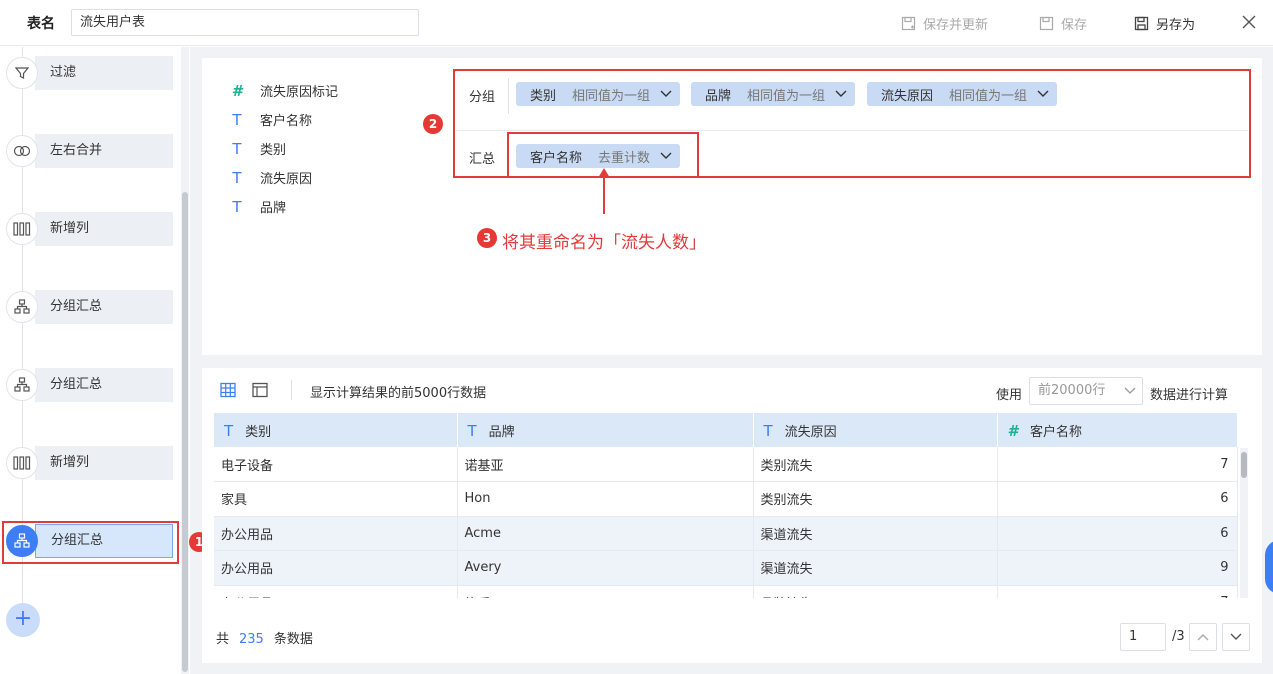 The height and width of the screenshot is (674, 1273). Describe the element at coordinates (284, 206) in the screenshot. I see `field-item: T 品牌` at that location.